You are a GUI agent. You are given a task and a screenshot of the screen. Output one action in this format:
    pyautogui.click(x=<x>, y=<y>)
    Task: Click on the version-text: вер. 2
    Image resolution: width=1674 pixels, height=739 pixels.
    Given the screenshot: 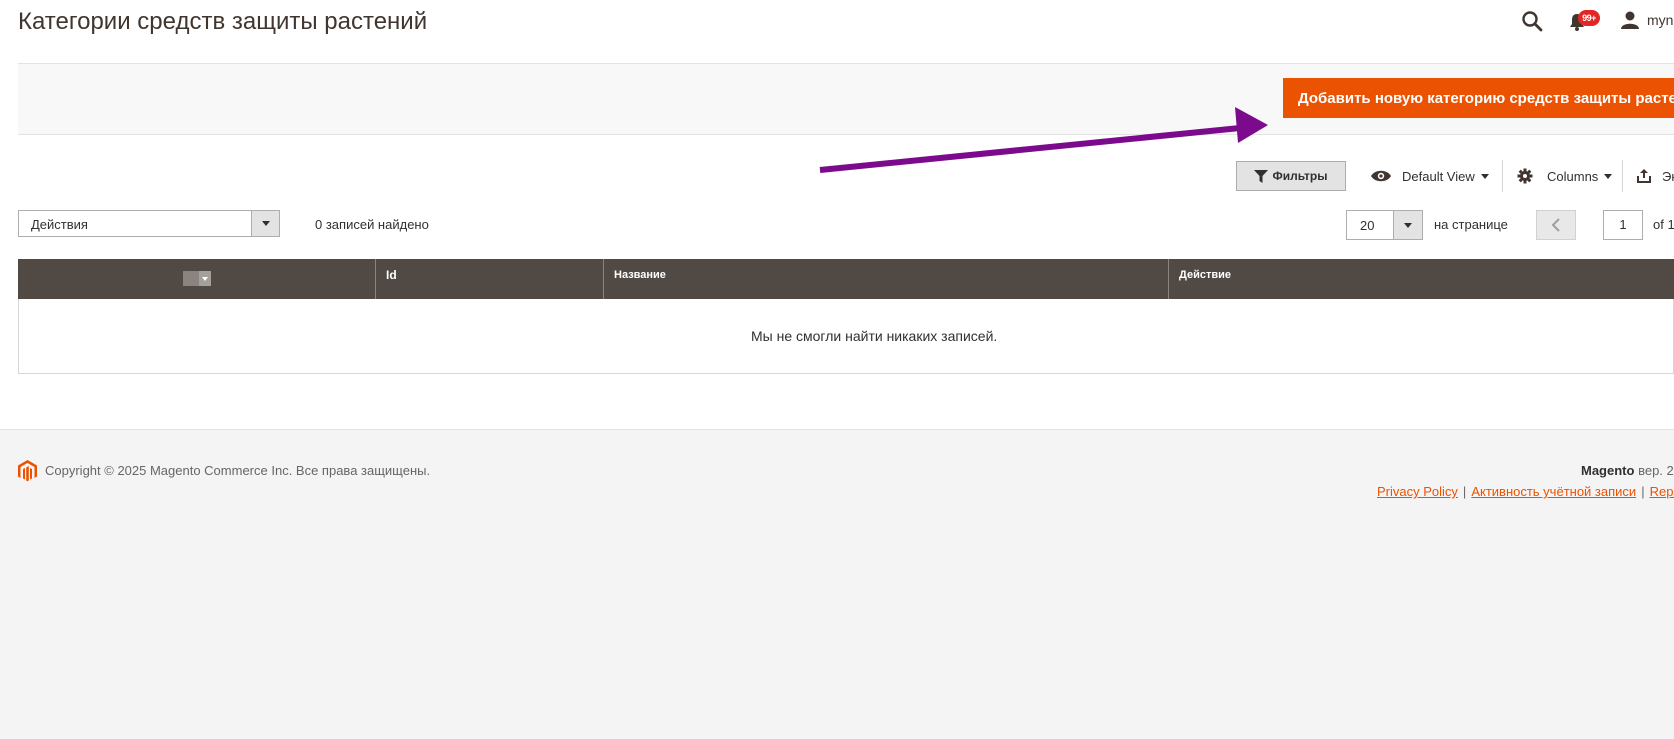 What is the action you would take?
    pyautogui.click(x=1656, y=470)
    